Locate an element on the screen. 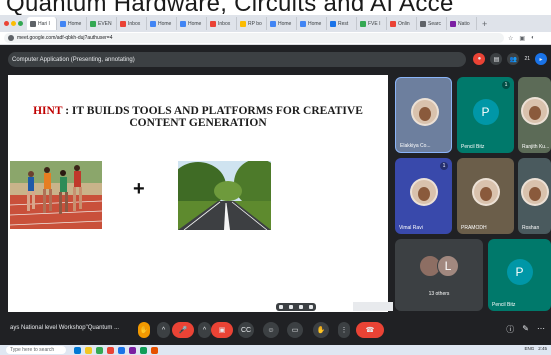  camera-off-button: ▣ is located at coordinates (222, 330).